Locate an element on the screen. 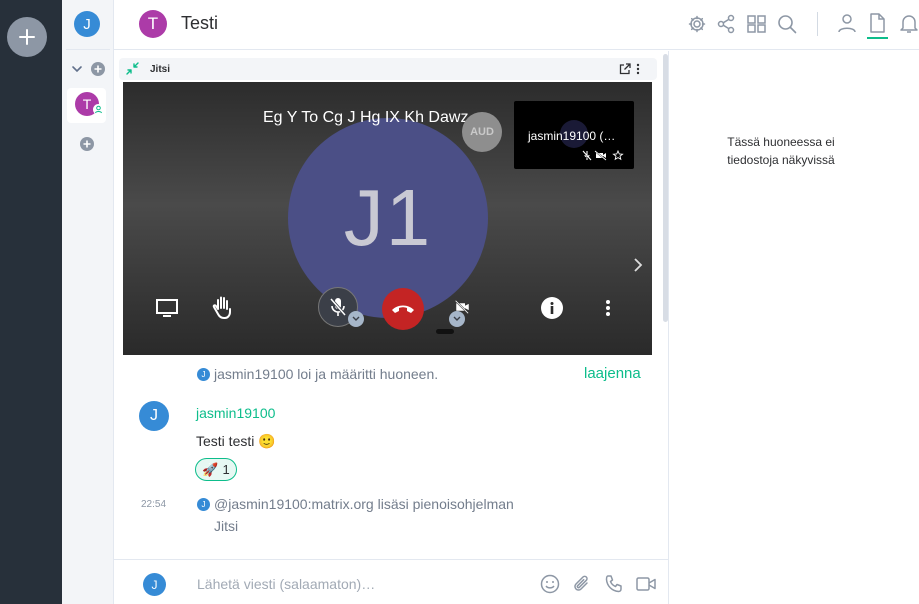  screen-share-icon is located at coordinates (167, 308).